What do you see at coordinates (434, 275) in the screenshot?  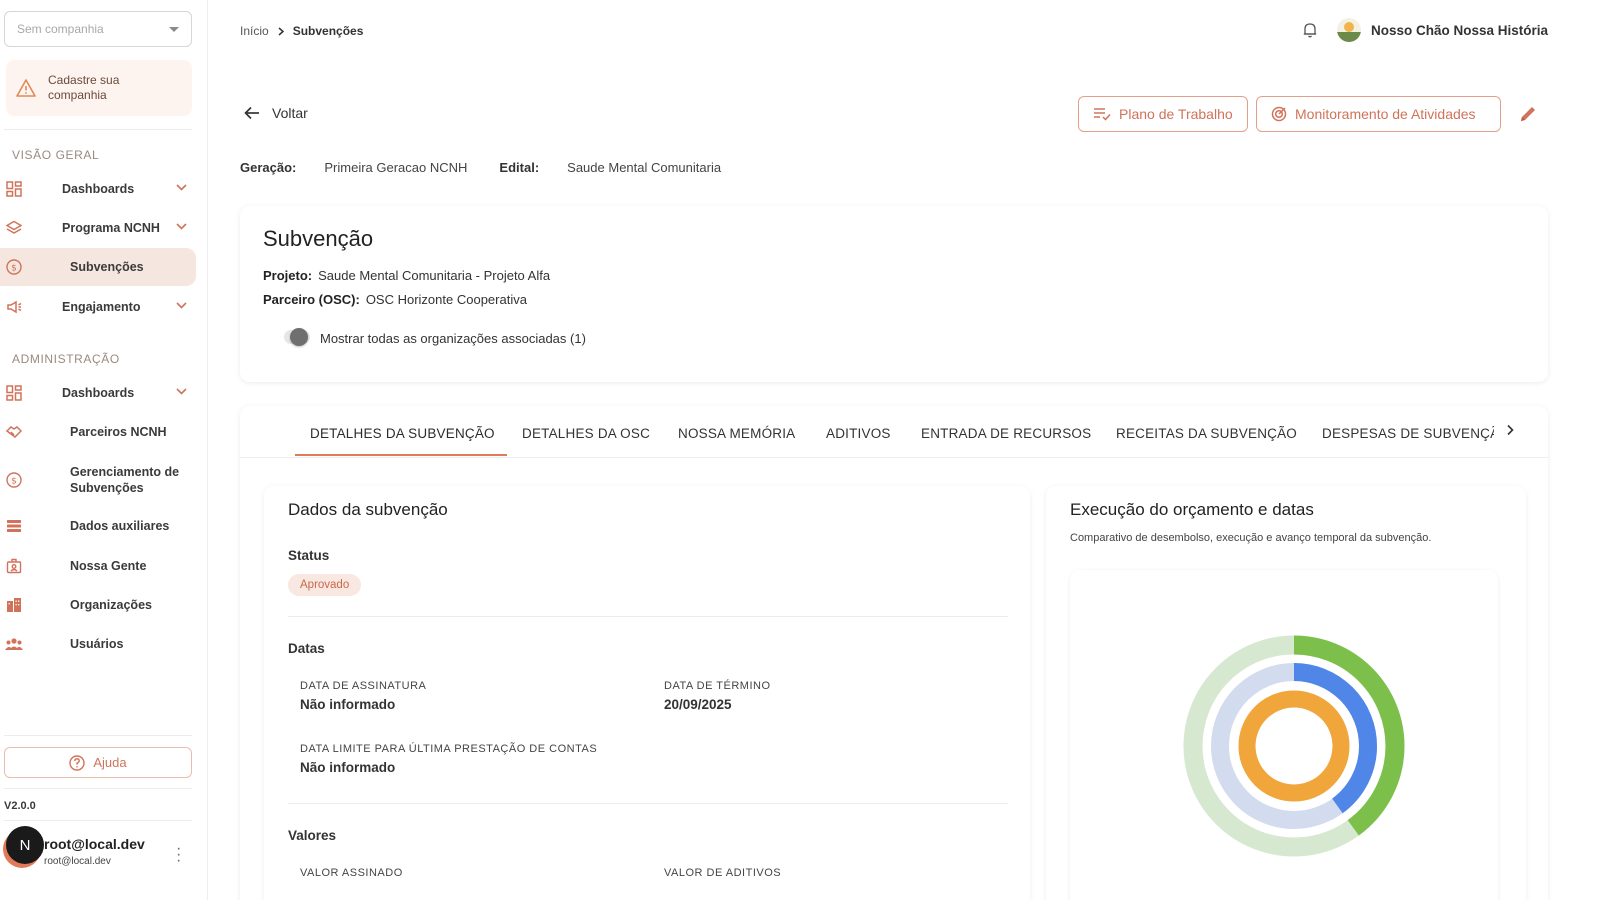 I see `project-value: Saude Mental Comunitaria - Projeto Alfa` at bounding box center [434, 275].